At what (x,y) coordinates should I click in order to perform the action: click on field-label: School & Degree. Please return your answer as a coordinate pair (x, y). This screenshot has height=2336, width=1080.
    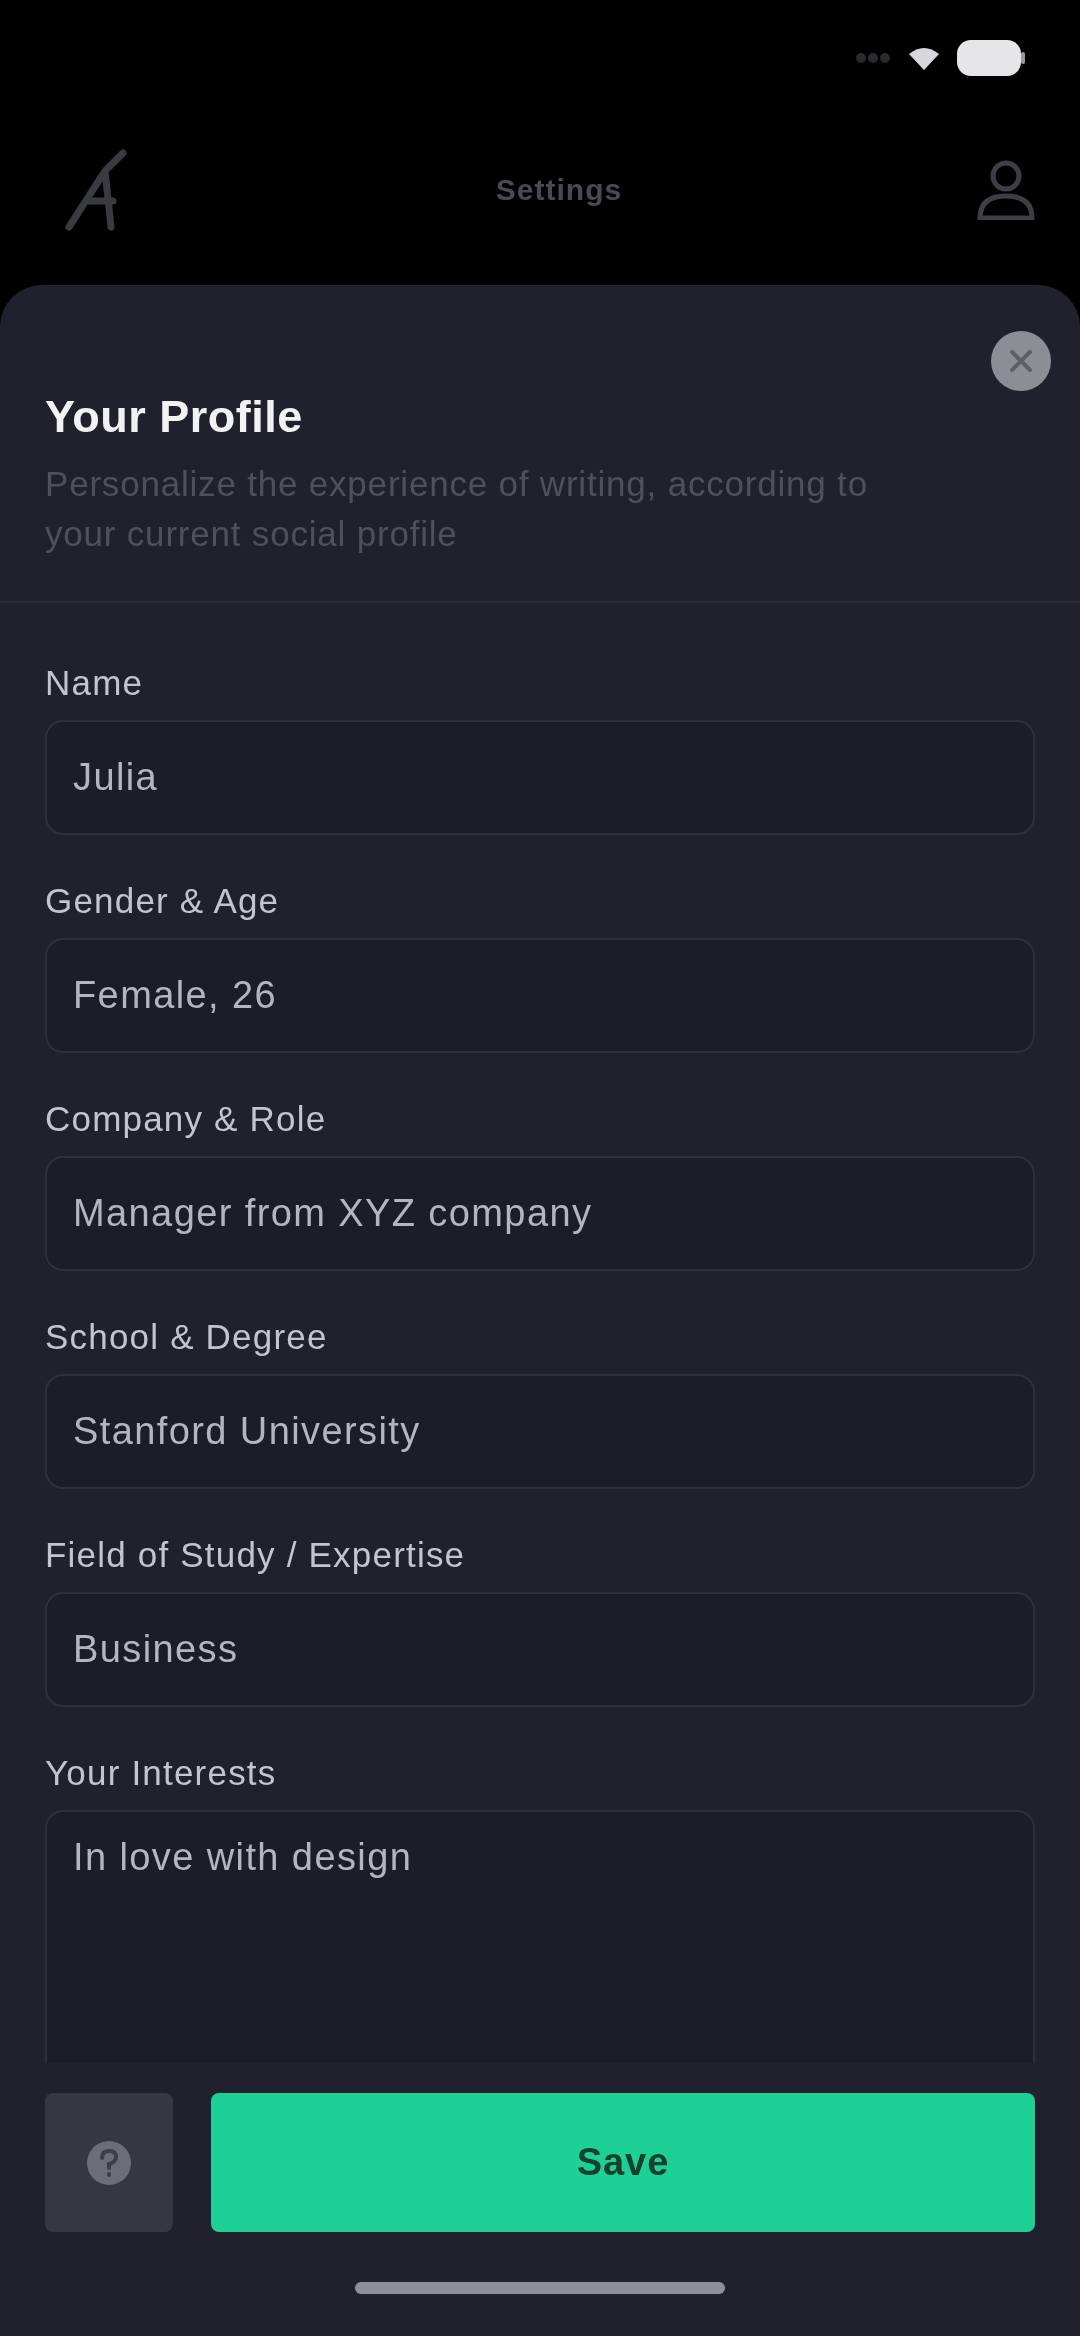
    Looking at the image, I should click on (186, 1337).